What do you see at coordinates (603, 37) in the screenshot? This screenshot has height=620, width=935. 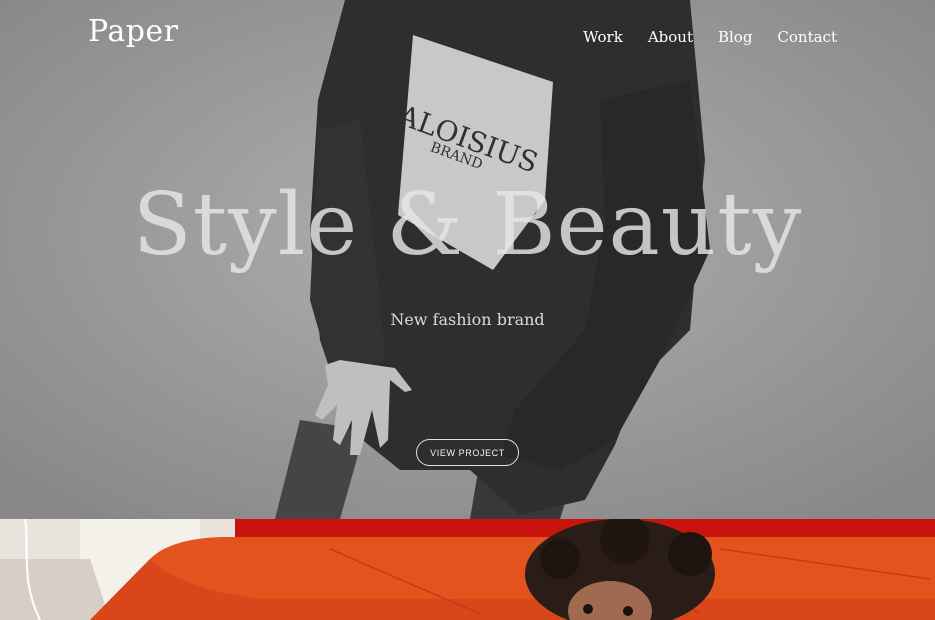 I see `nav-item-work: Work` at bounding box center [603, 37].